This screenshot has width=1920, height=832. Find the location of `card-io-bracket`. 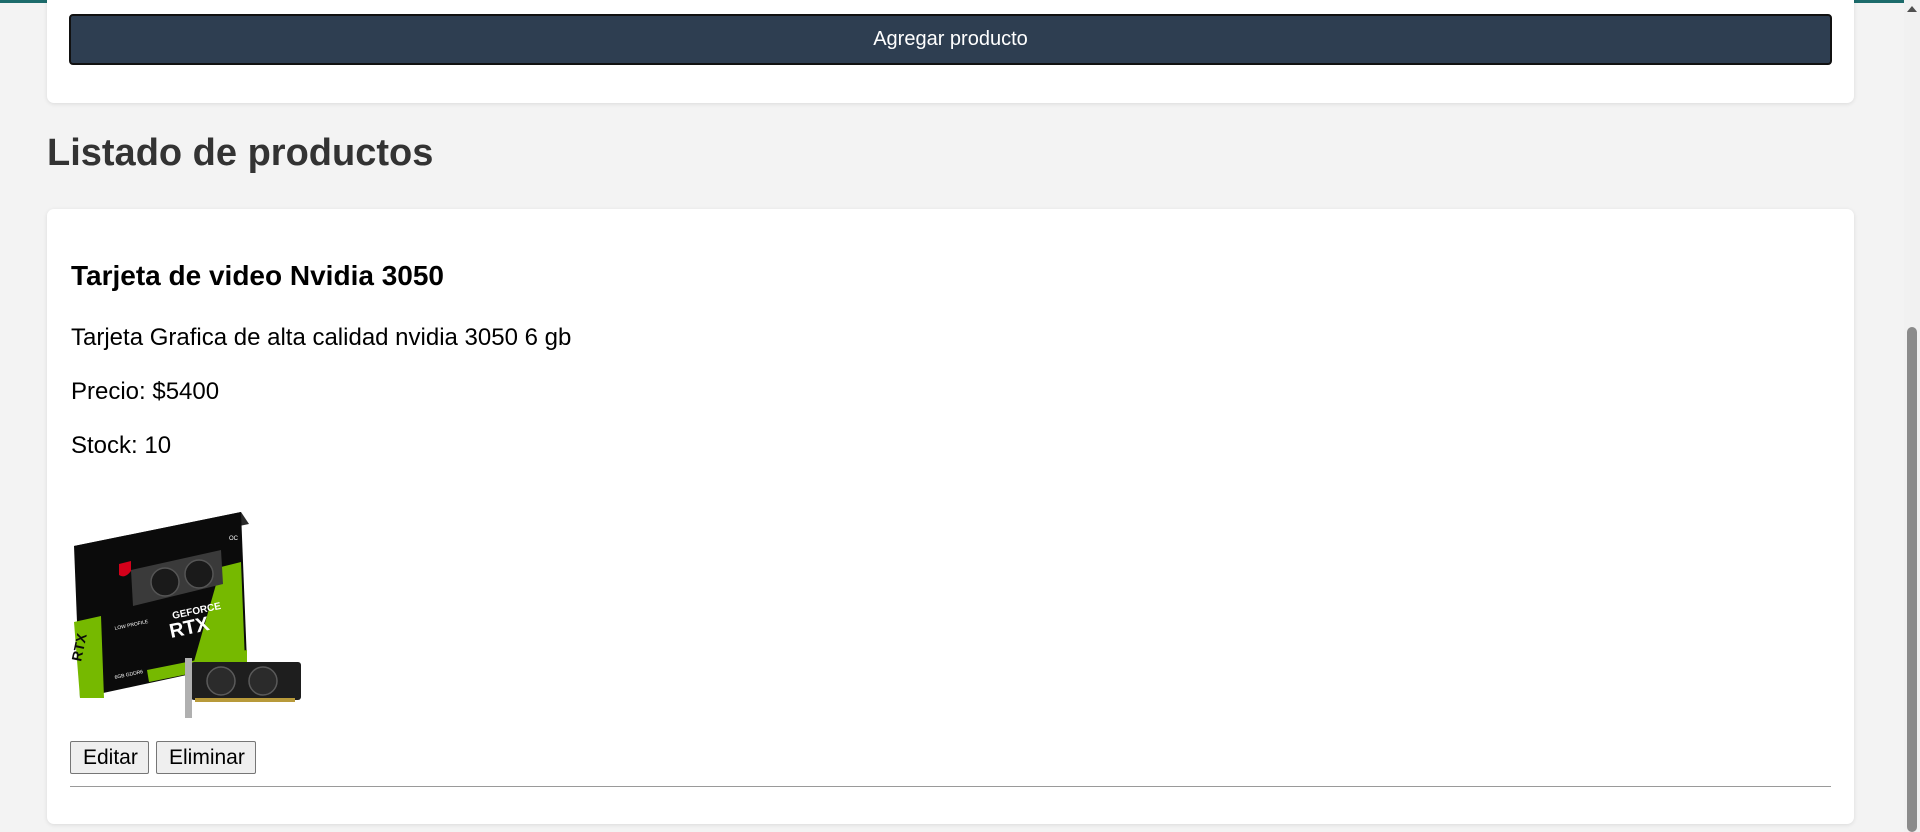

card-io-bracket is located at coordinates (188, 688).